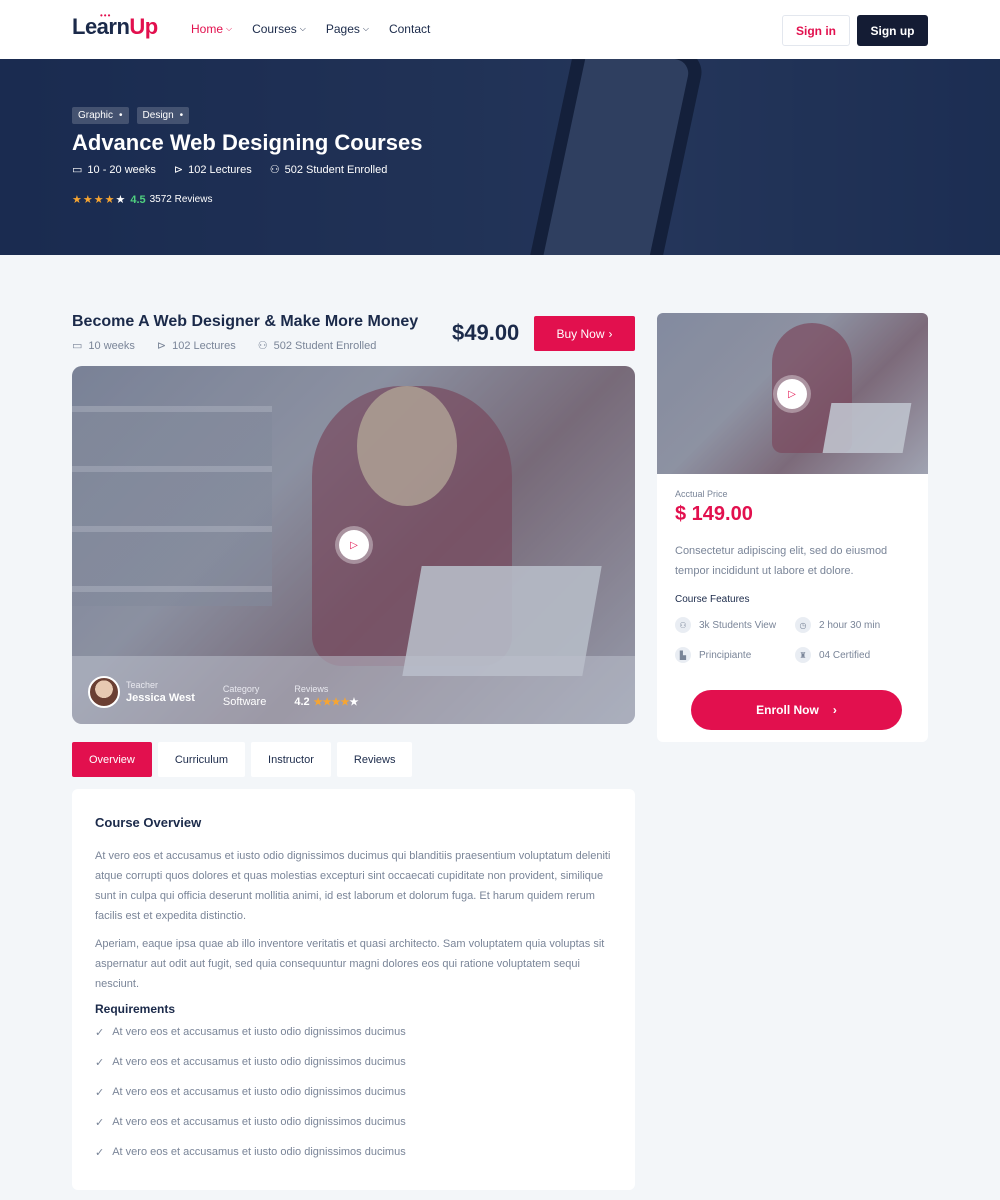 The image size is (1000, 1200). What do you see at coordinates (112, 759) in the screenshot?
I see `tab-overview: Overview` at bounding box center [112, 759].